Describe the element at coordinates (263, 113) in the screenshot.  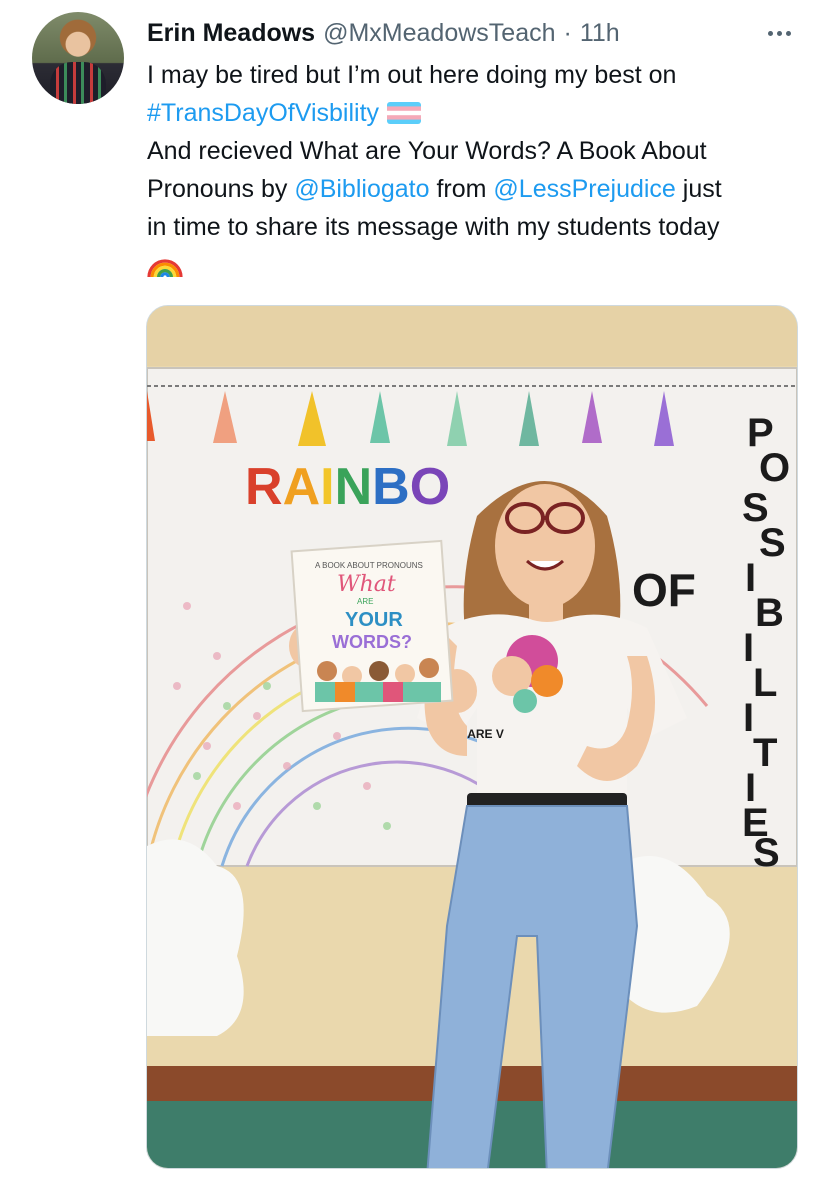
I see `hashtag-link: #TransDayOfVisbility` at that location.